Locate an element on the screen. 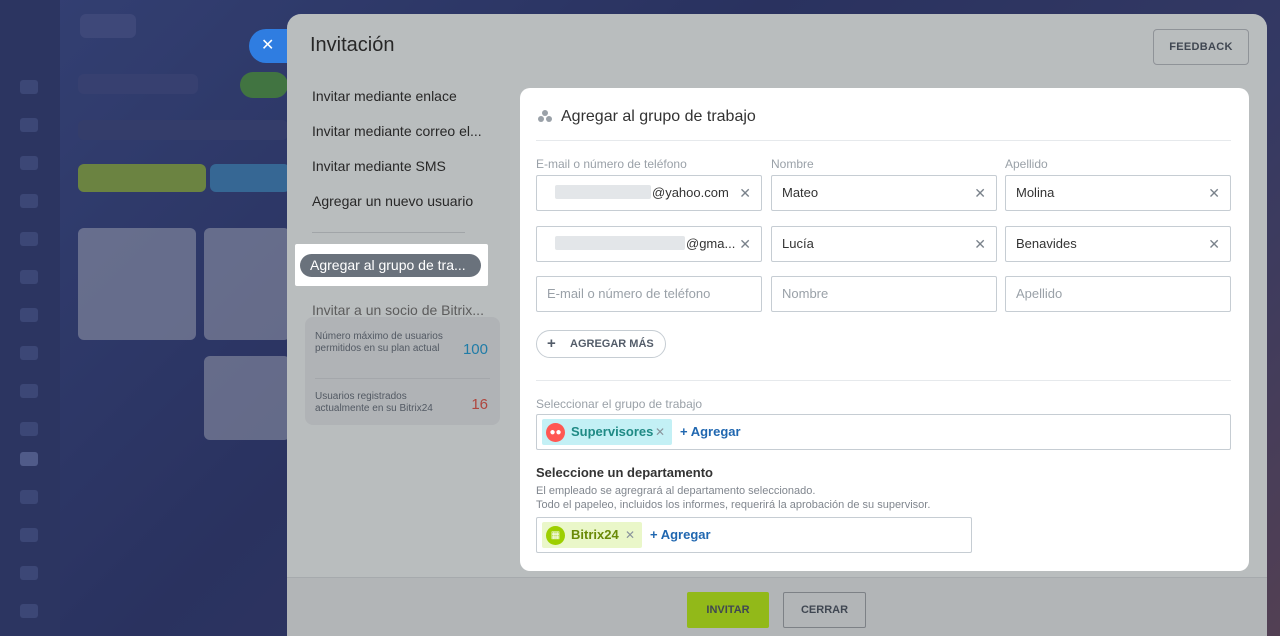 Image resolution: width=1280 pixels, height=636 pixels. surname-value: Molina is located at coordinates (1035, 192).